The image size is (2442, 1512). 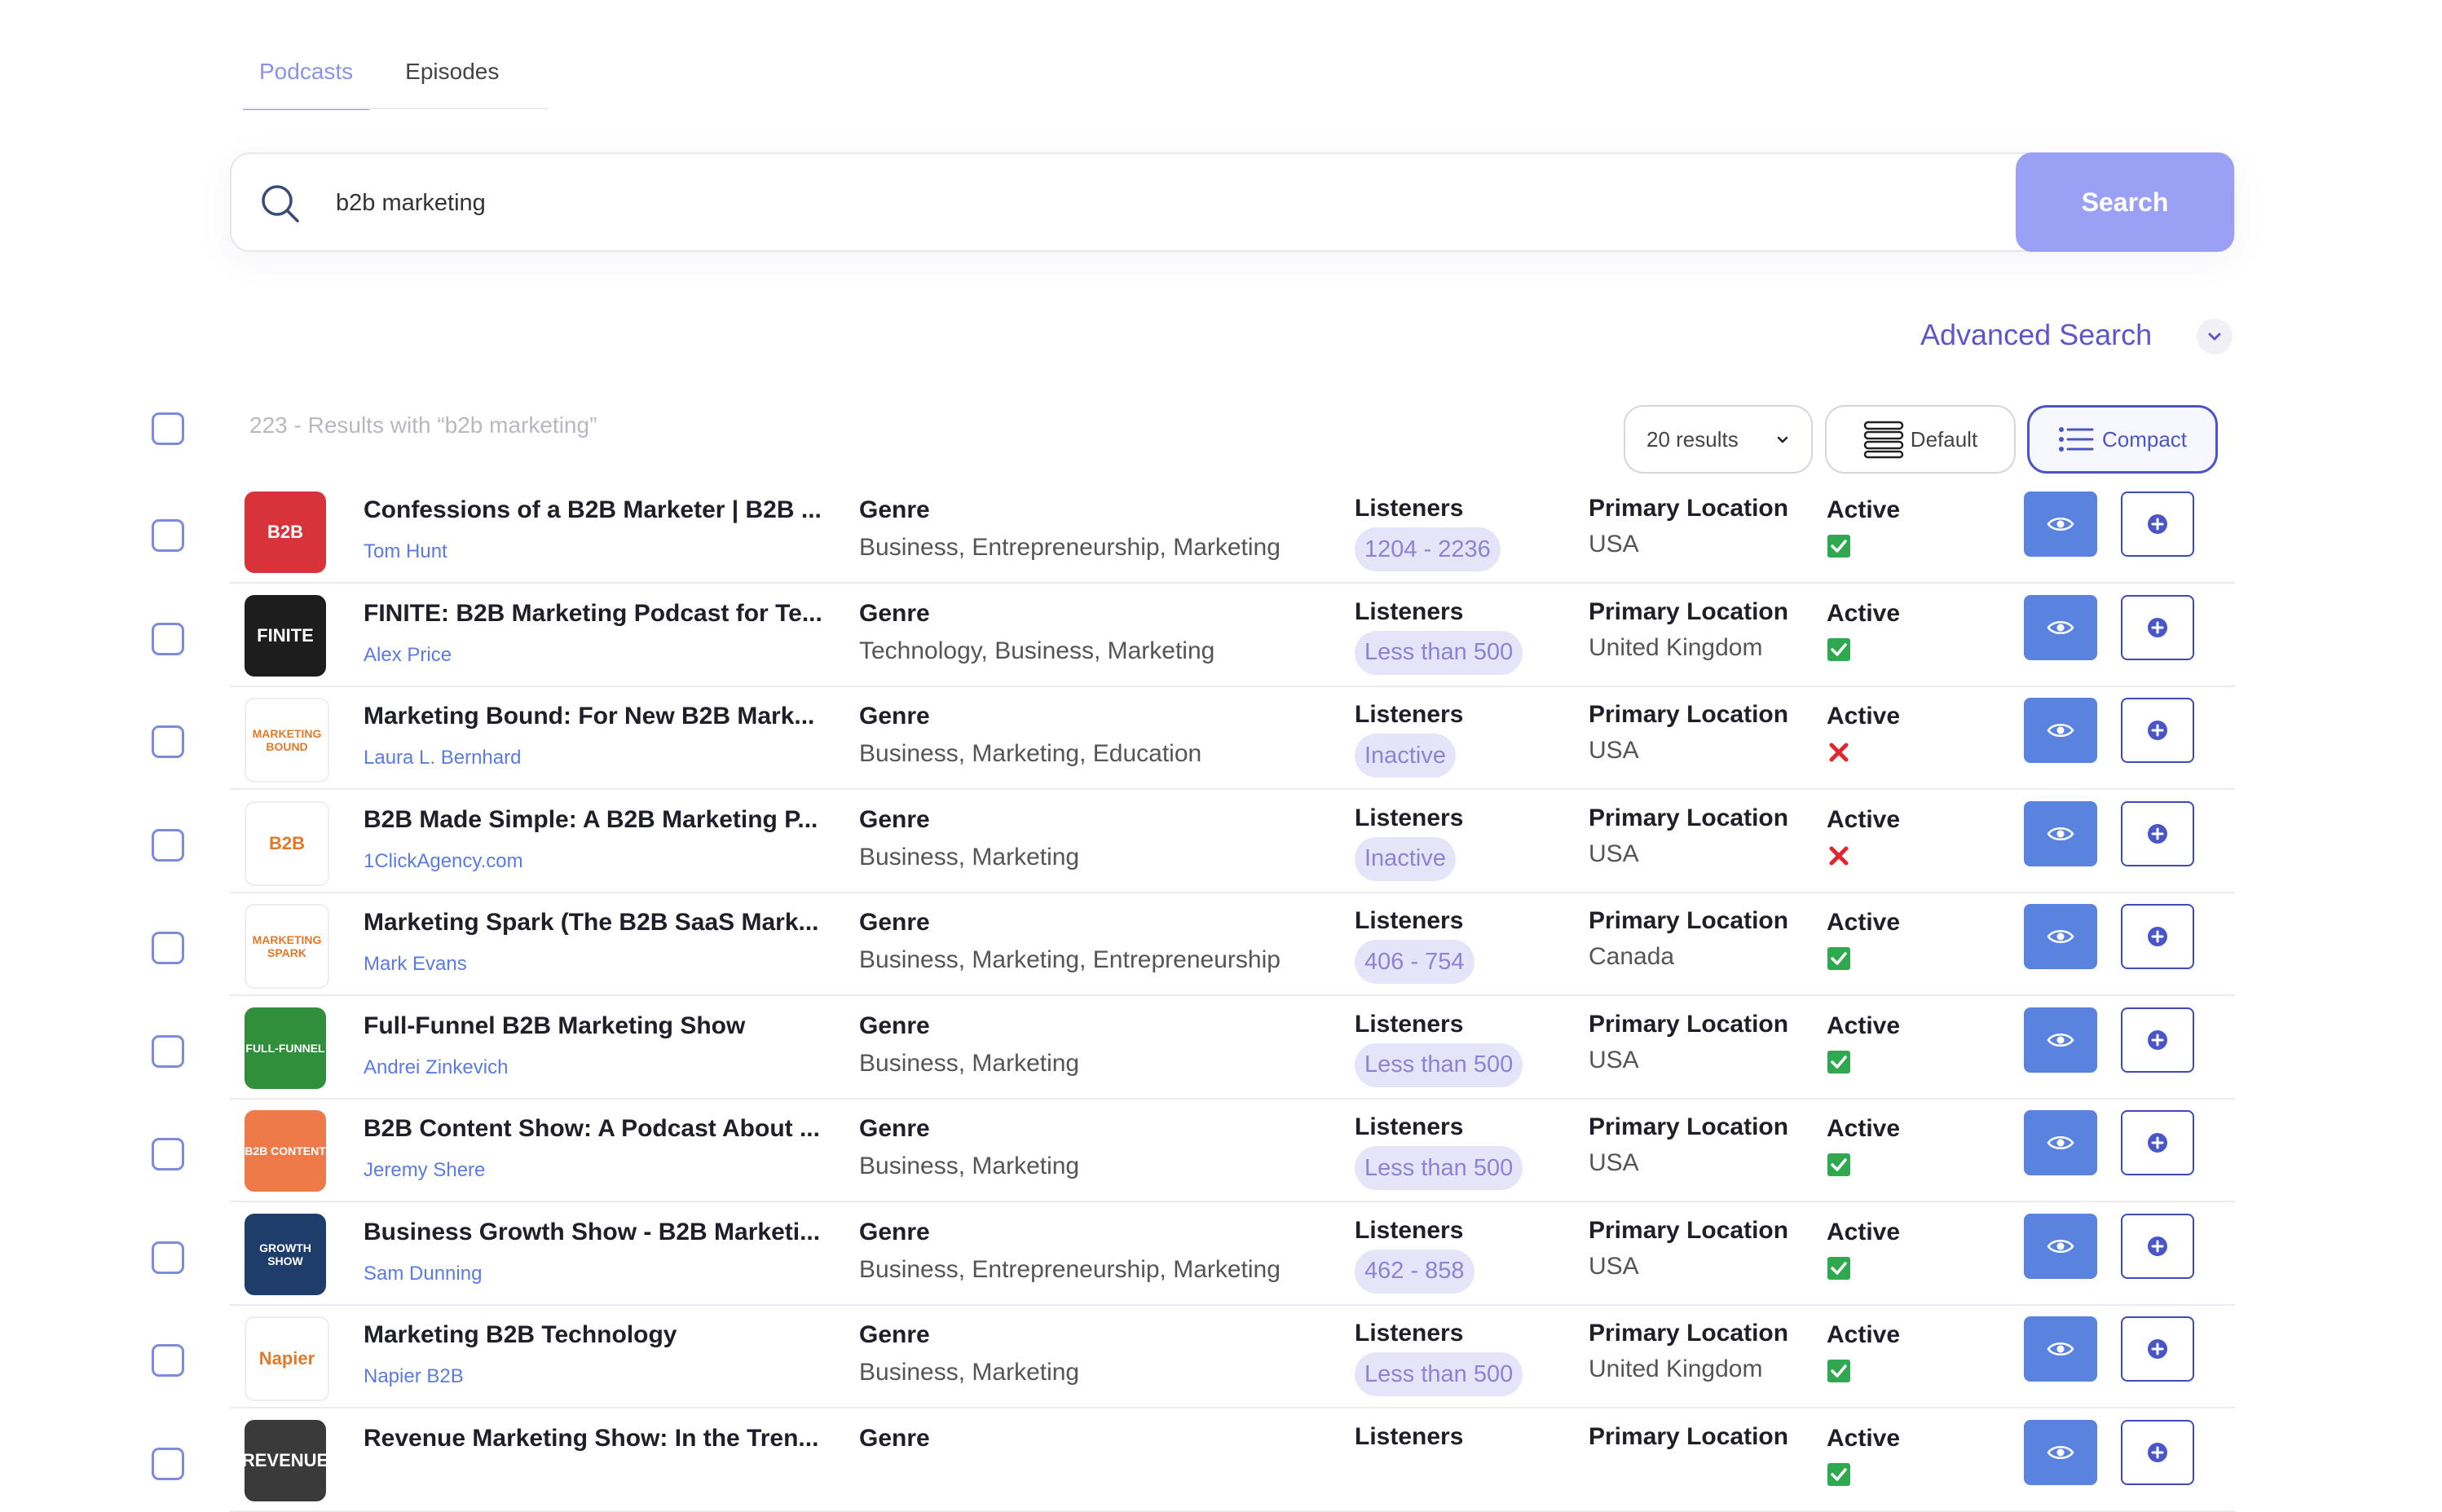 I want to click on podcast-author: Sam Dunning, so click(x=423, y=1274).